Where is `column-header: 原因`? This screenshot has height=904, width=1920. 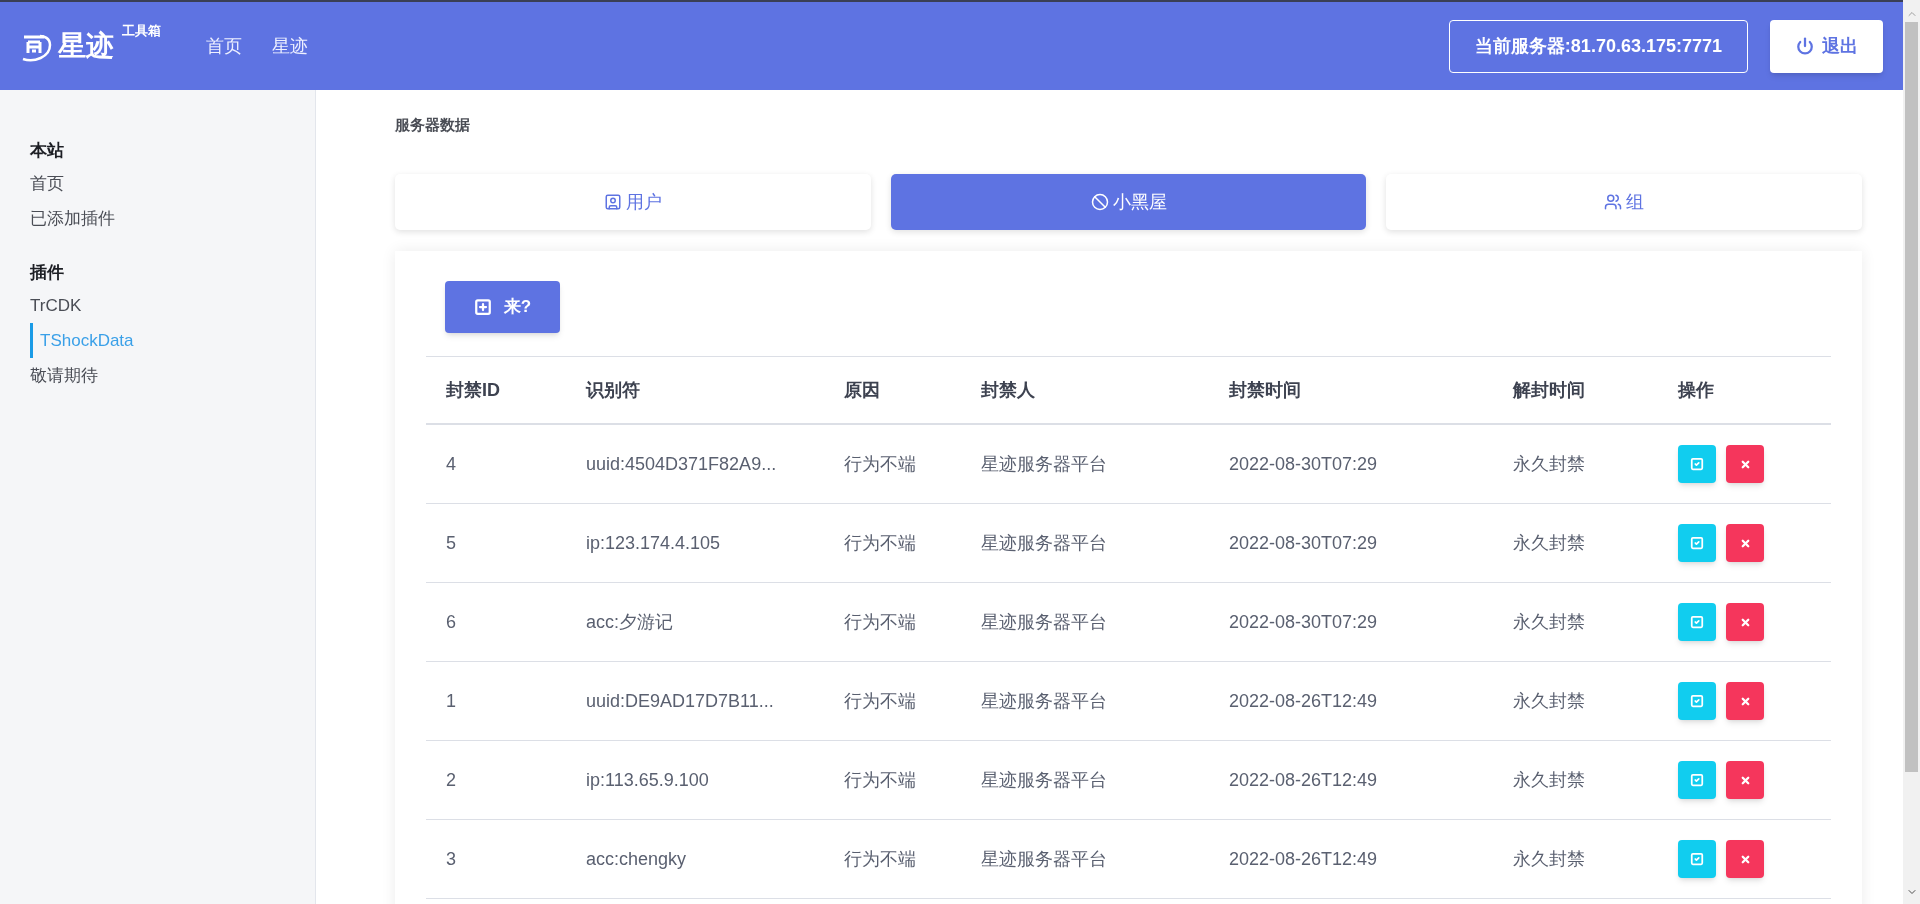 column-header: 原因 is located at coordinates (862, 389).